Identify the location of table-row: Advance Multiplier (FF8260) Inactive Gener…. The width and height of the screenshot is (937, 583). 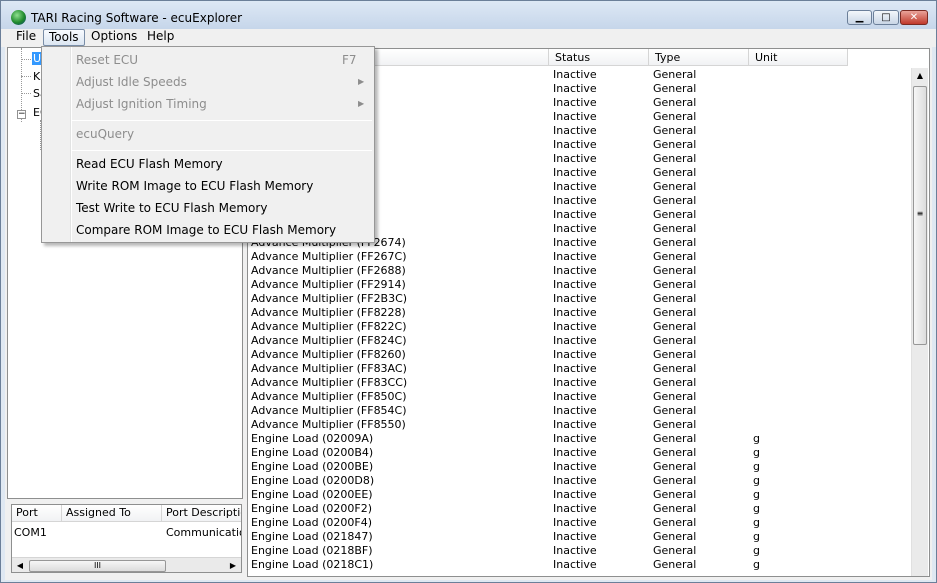
(579, 355).